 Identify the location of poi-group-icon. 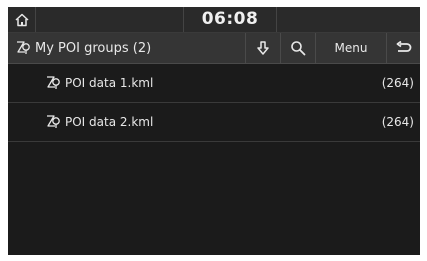
(22, 48).